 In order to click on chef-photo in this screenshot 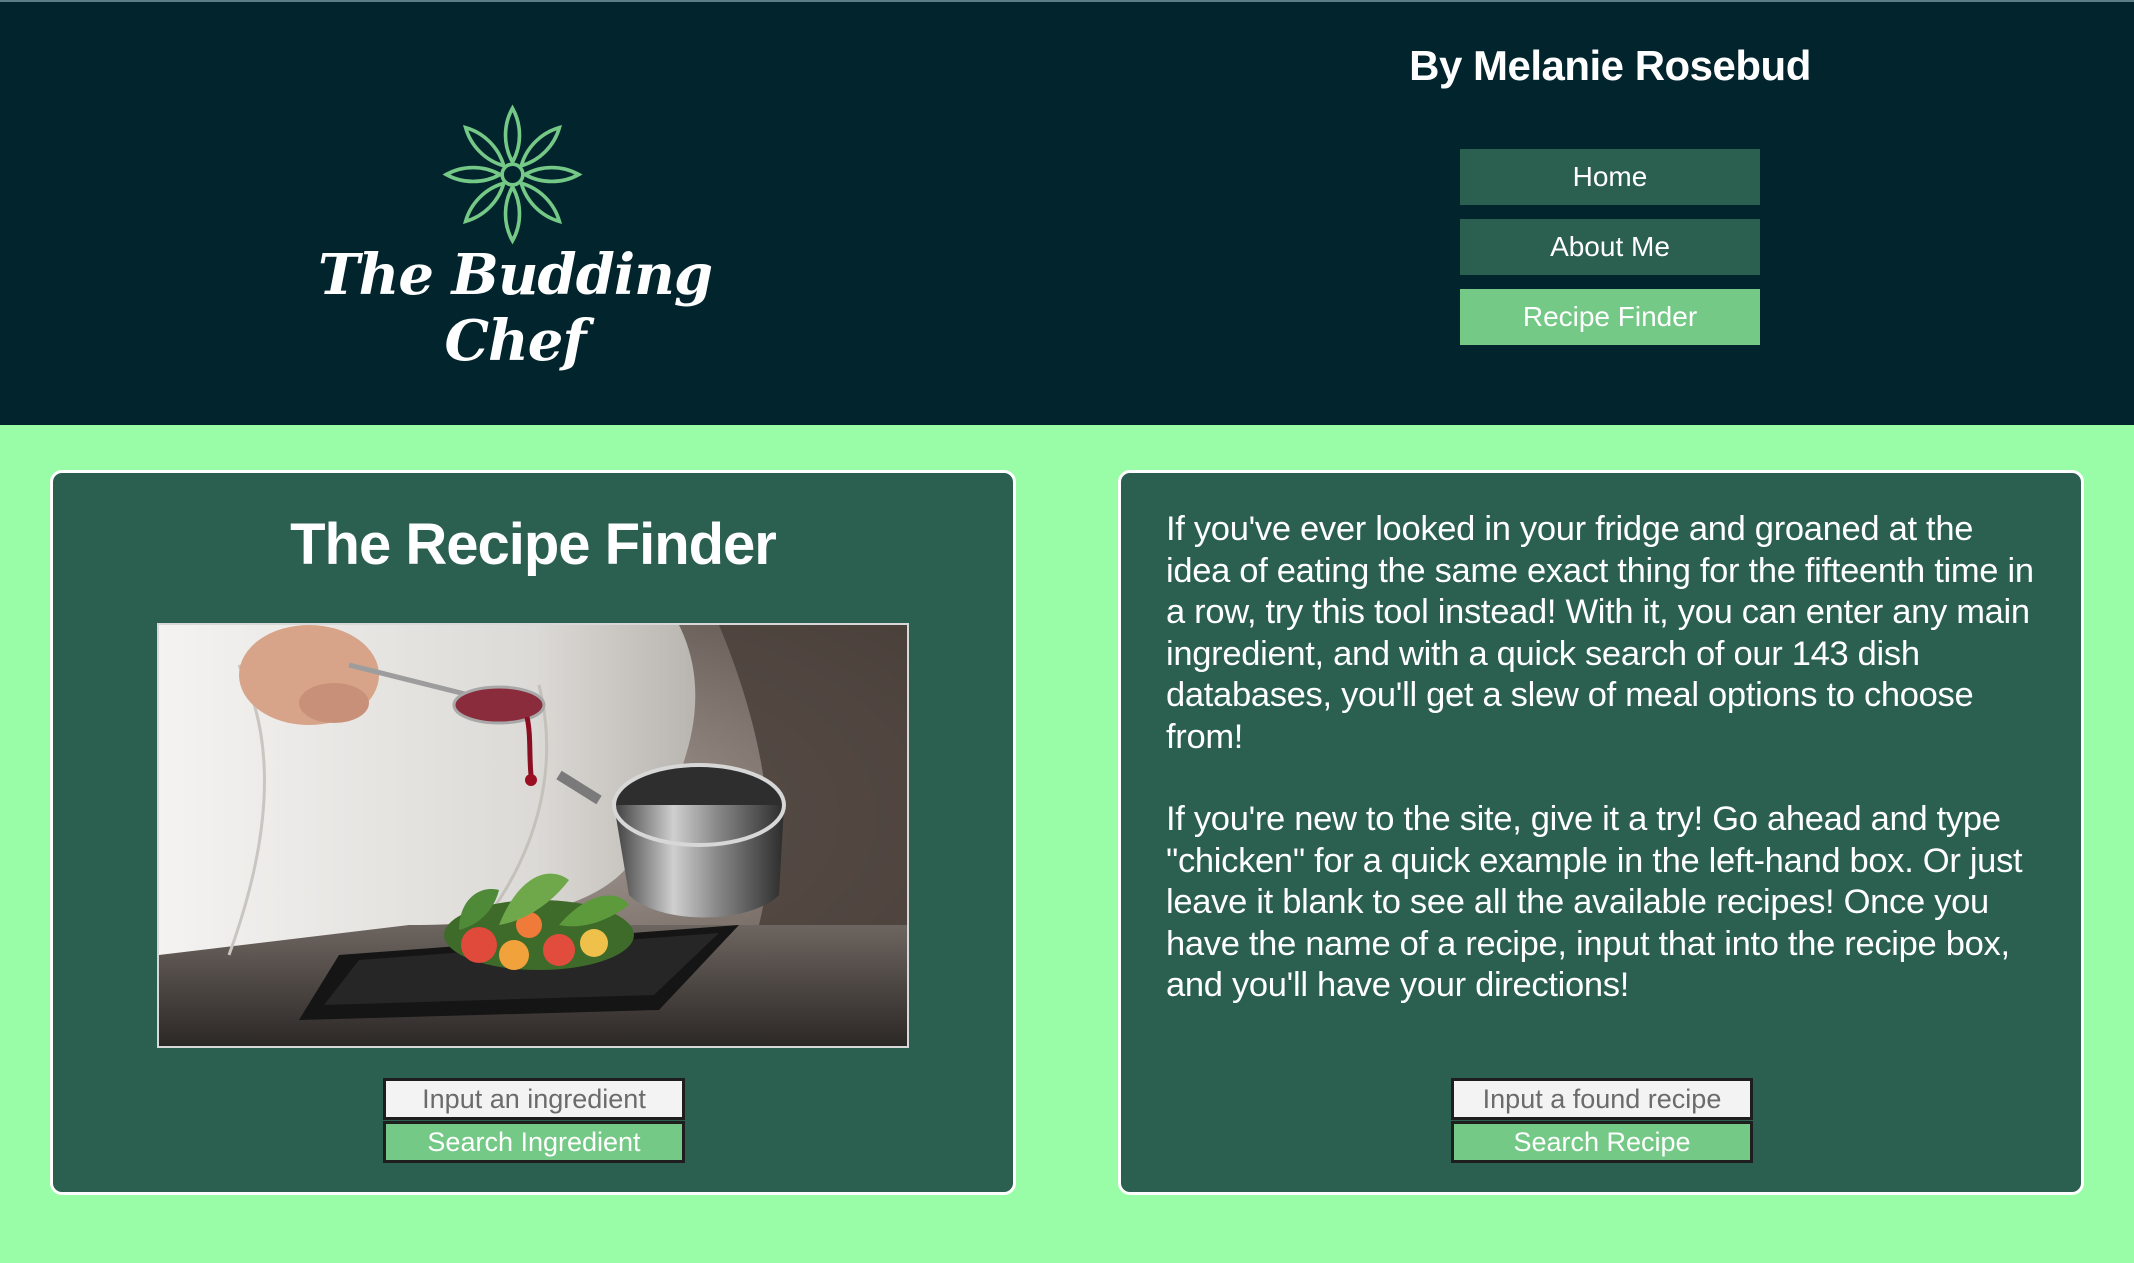, I will do `click(533, 835)`.